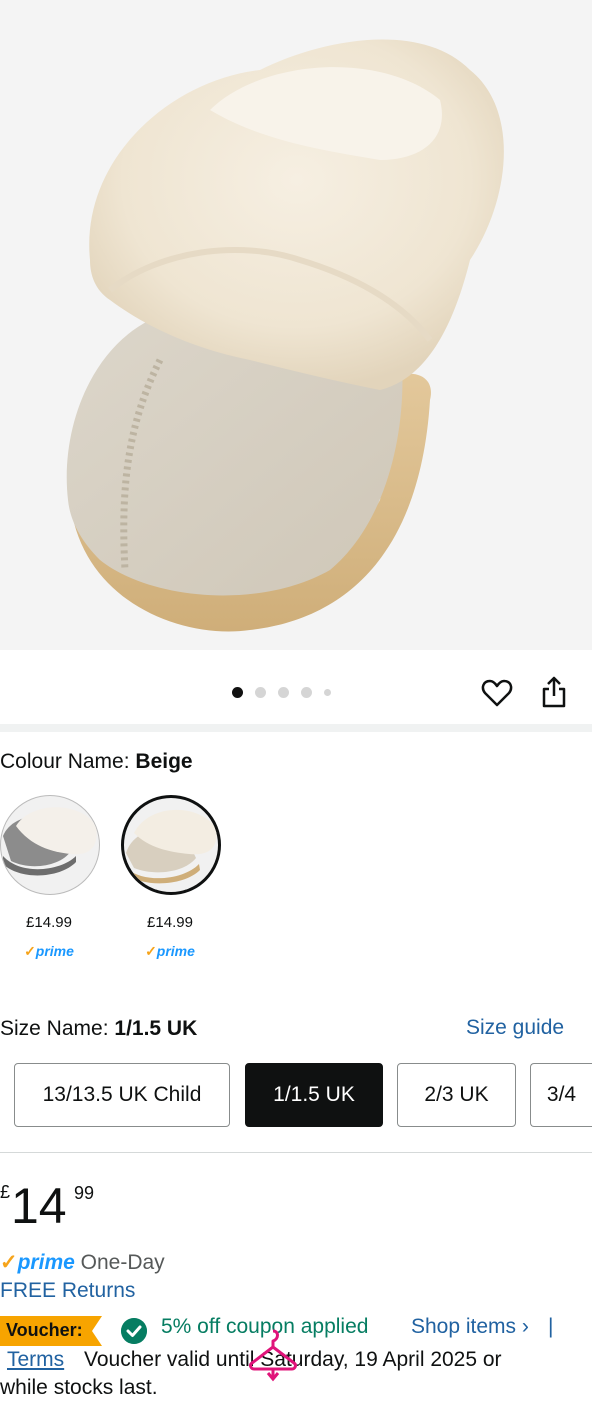 This screenshot has height=1410, width=600. I want to click on stock-note: while stocks last., so click(79, 1387).